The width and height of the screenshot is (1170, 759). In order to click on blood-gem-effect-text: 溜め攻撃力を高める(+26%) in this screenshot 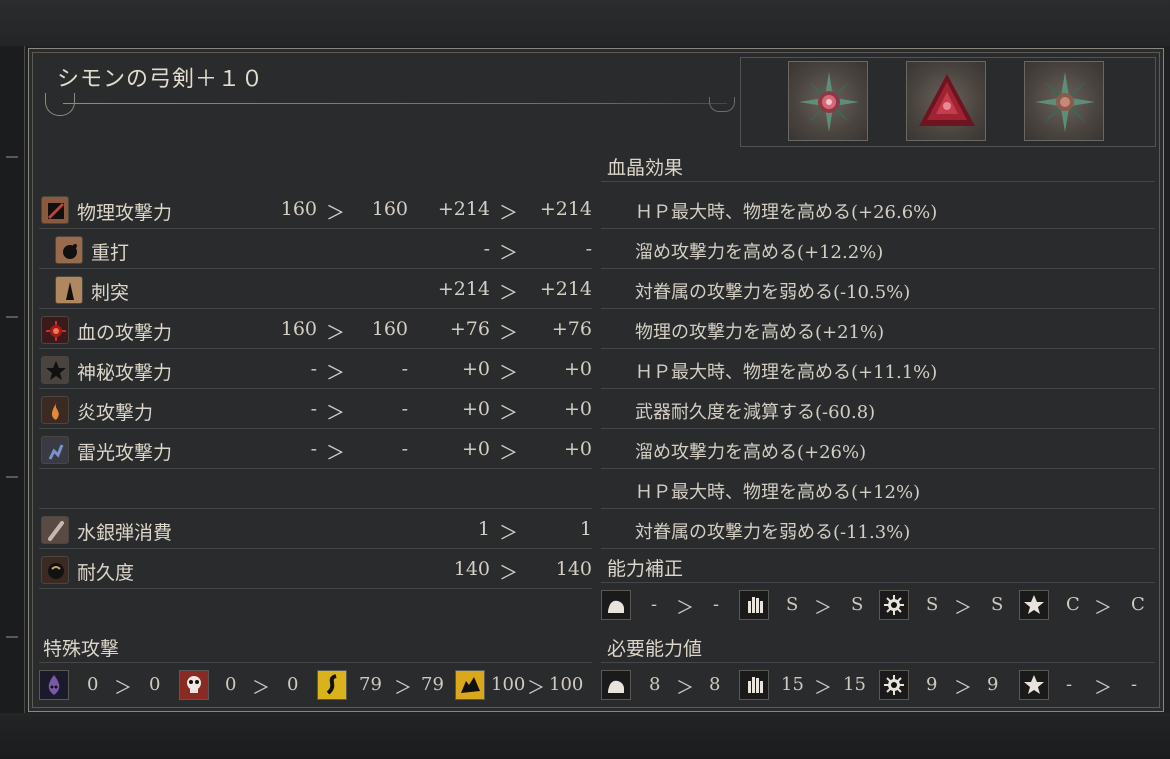, I will do `click(751, 452)`.